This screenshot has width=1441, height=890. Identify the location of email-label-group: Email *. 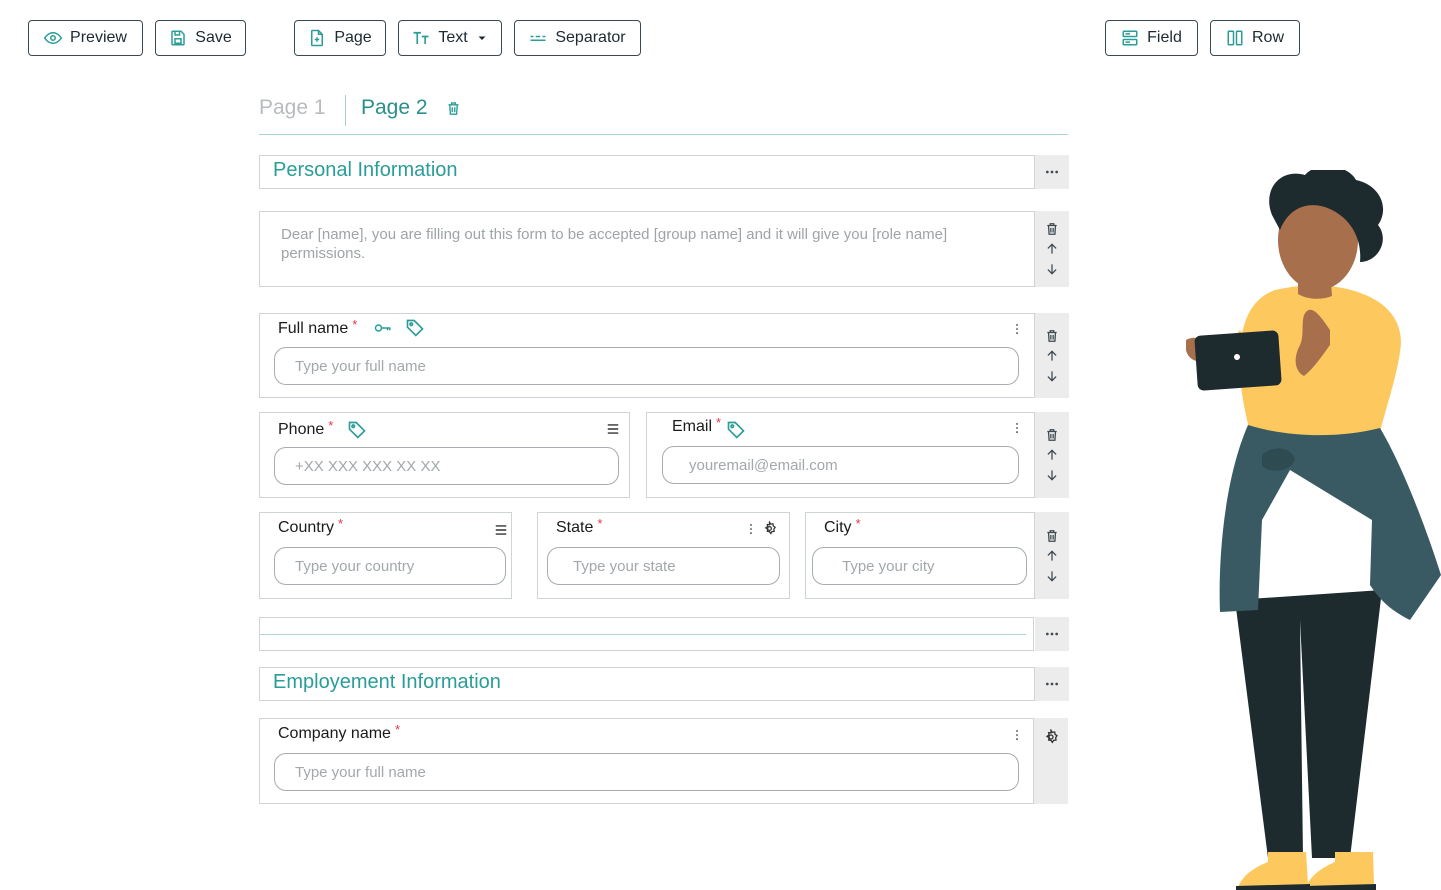
(697, 425).